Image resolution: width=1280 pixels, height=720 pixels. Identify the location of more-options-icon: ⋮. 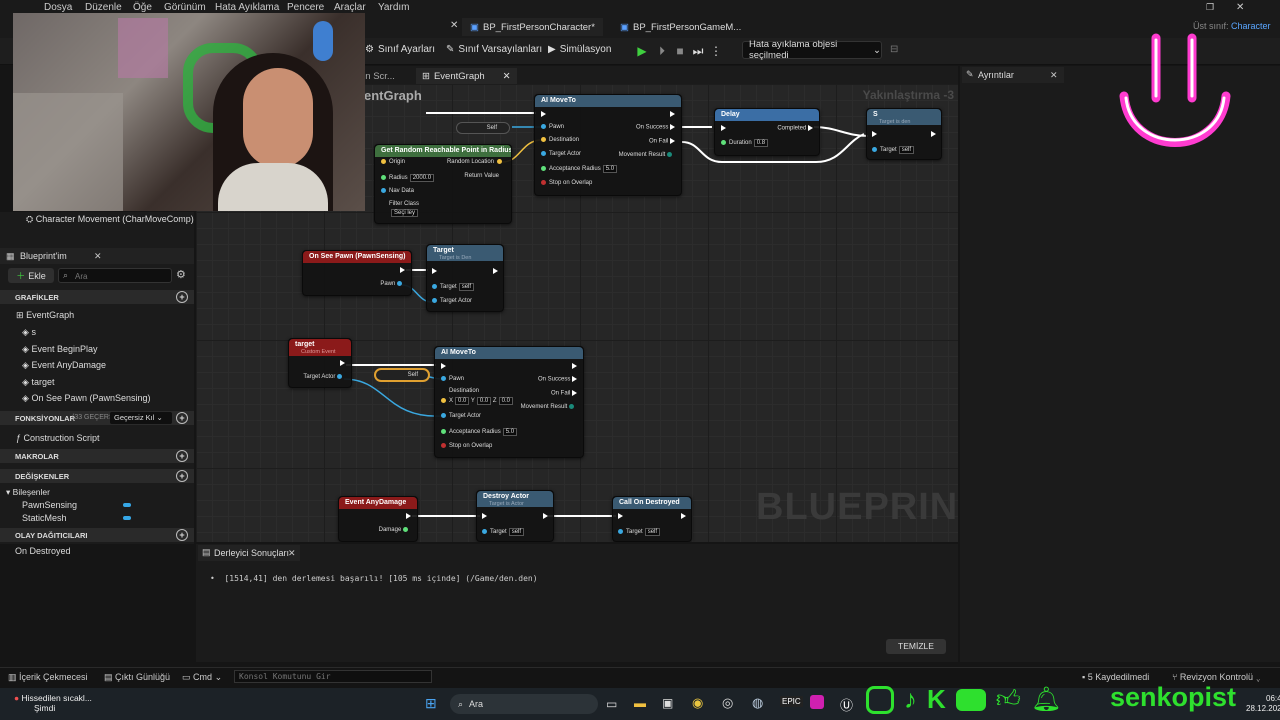
(716, 51).